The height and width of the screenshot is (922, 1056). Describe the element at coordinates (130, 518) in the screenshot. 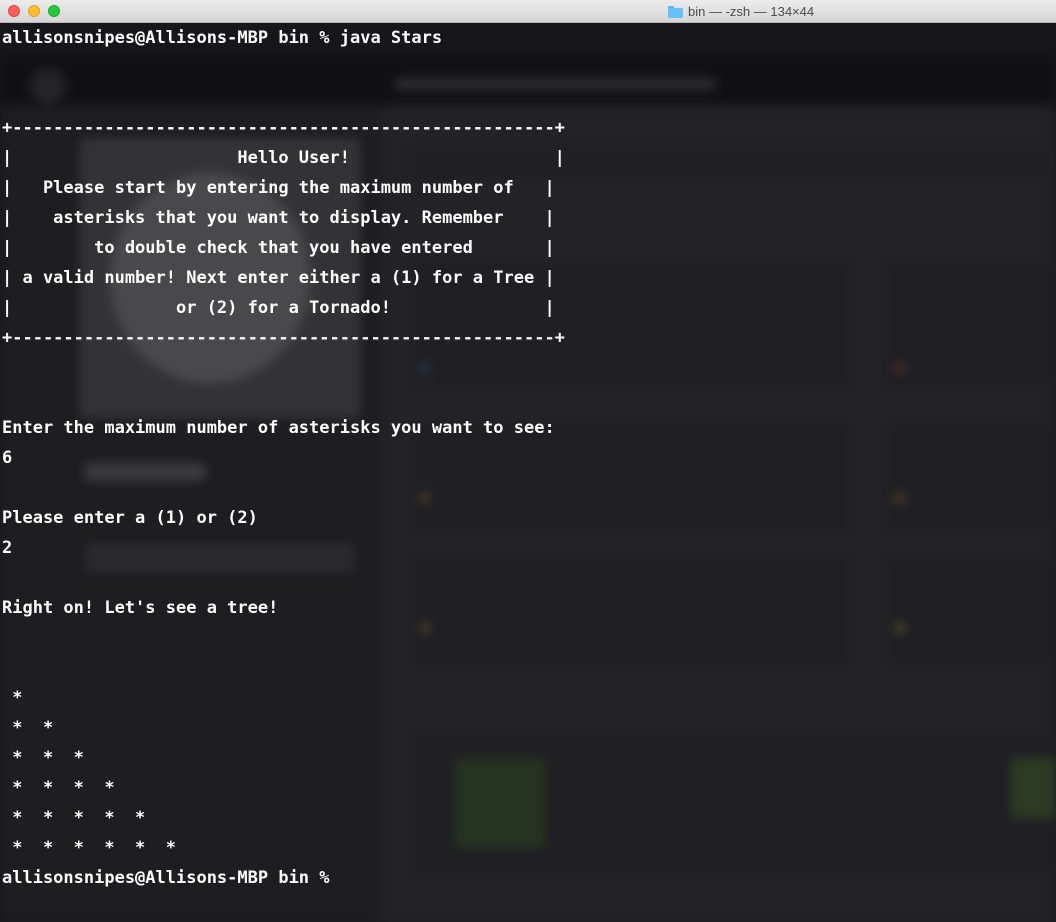

I see `terminal-line: Please enter a (1) or (2)` at that location.